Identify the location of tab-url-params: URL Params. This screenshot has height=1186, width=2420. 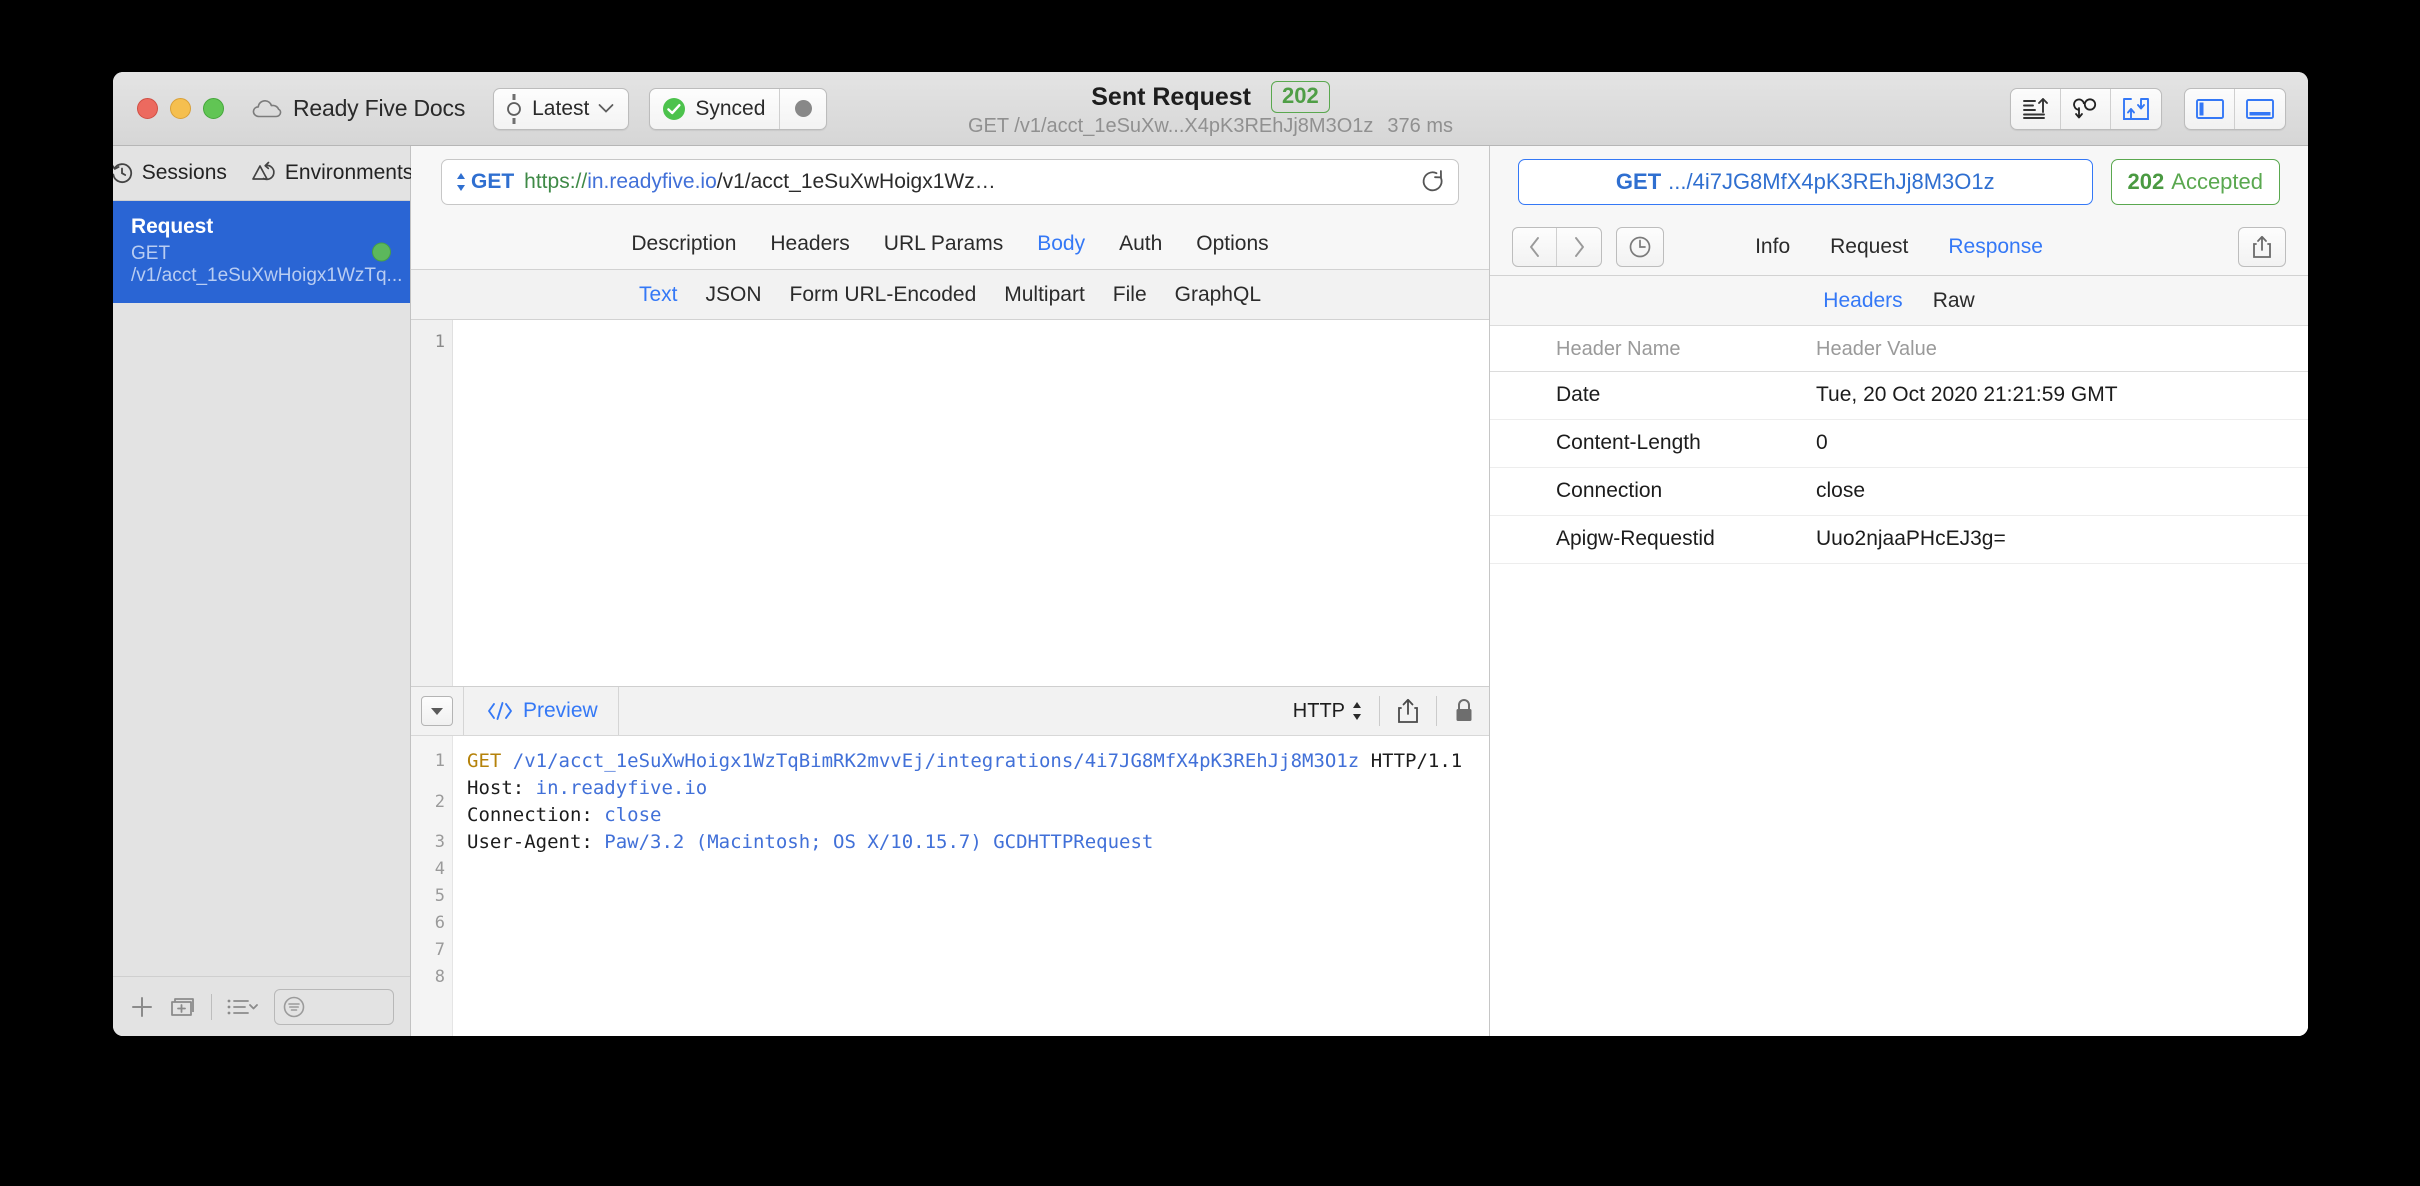
(943, 244).